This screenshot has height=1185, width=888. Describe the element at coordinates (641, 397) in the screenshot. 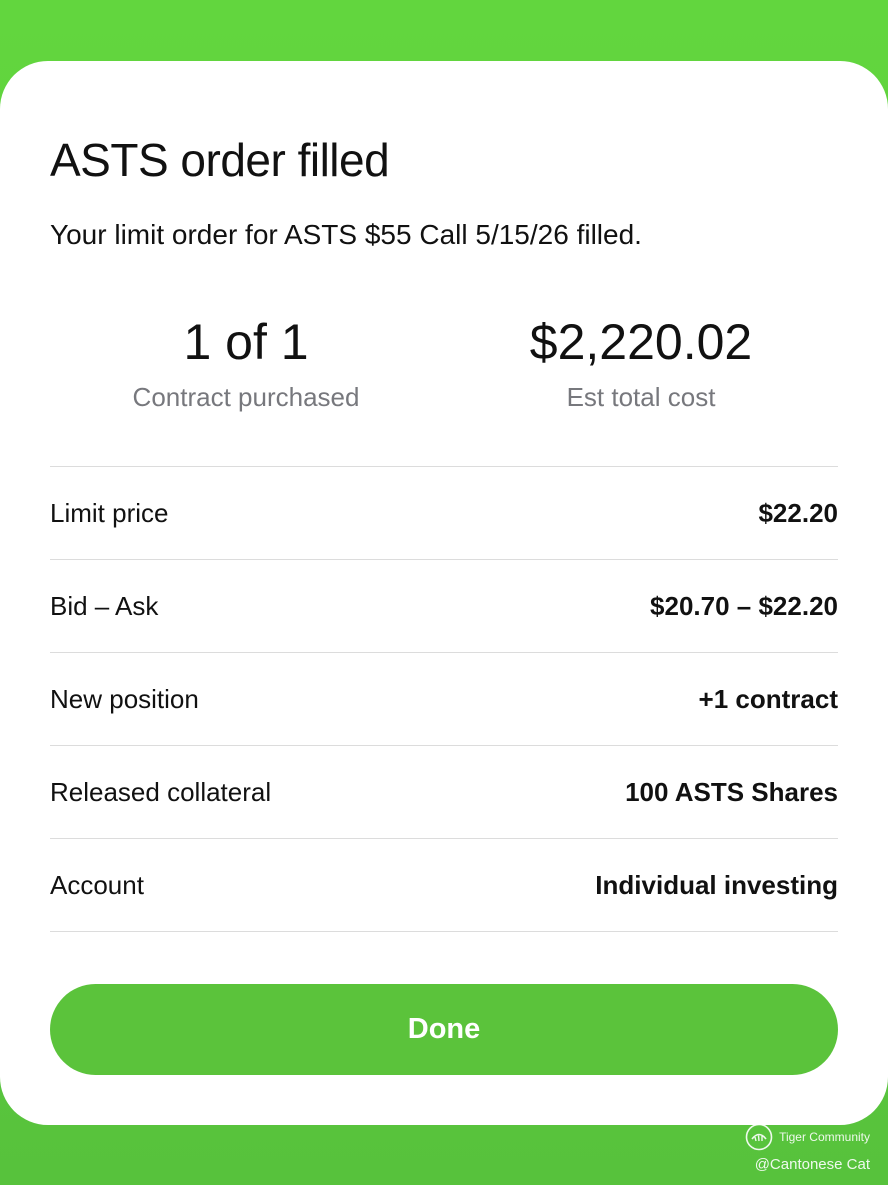

I see `cost-label: Est total cost` at that location.